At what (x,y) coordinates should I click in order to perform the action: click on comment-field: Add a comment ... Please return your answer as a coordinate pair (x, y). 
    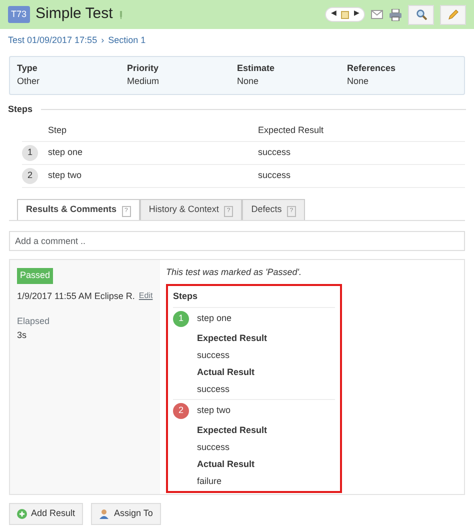
    Looking at the image, I should click on (237, 241).